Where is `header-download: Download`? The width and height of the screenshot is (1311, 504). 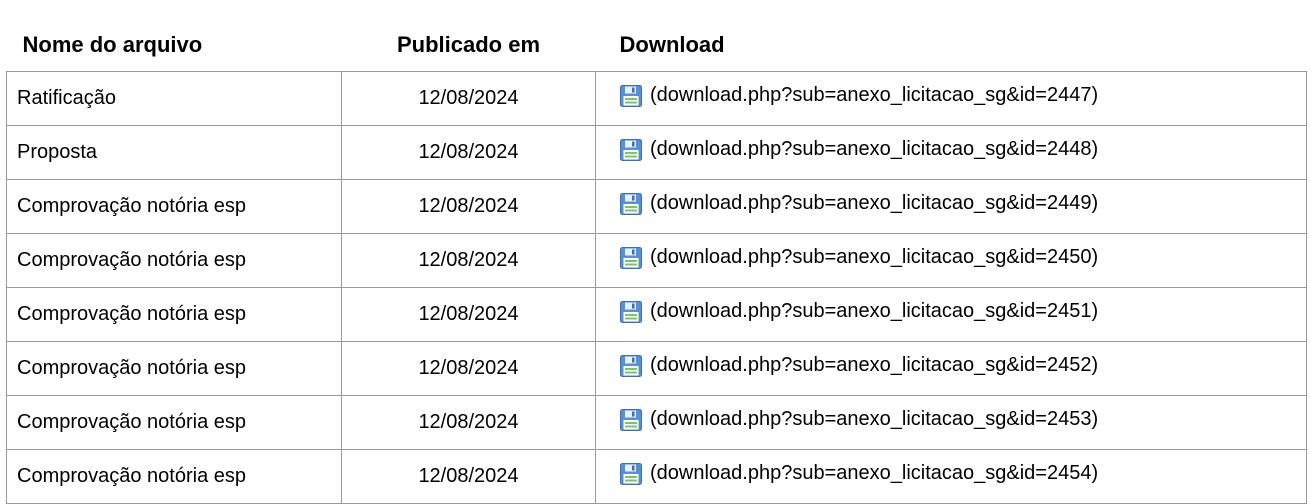
header-download: Download is located at coordinates (951, 45).